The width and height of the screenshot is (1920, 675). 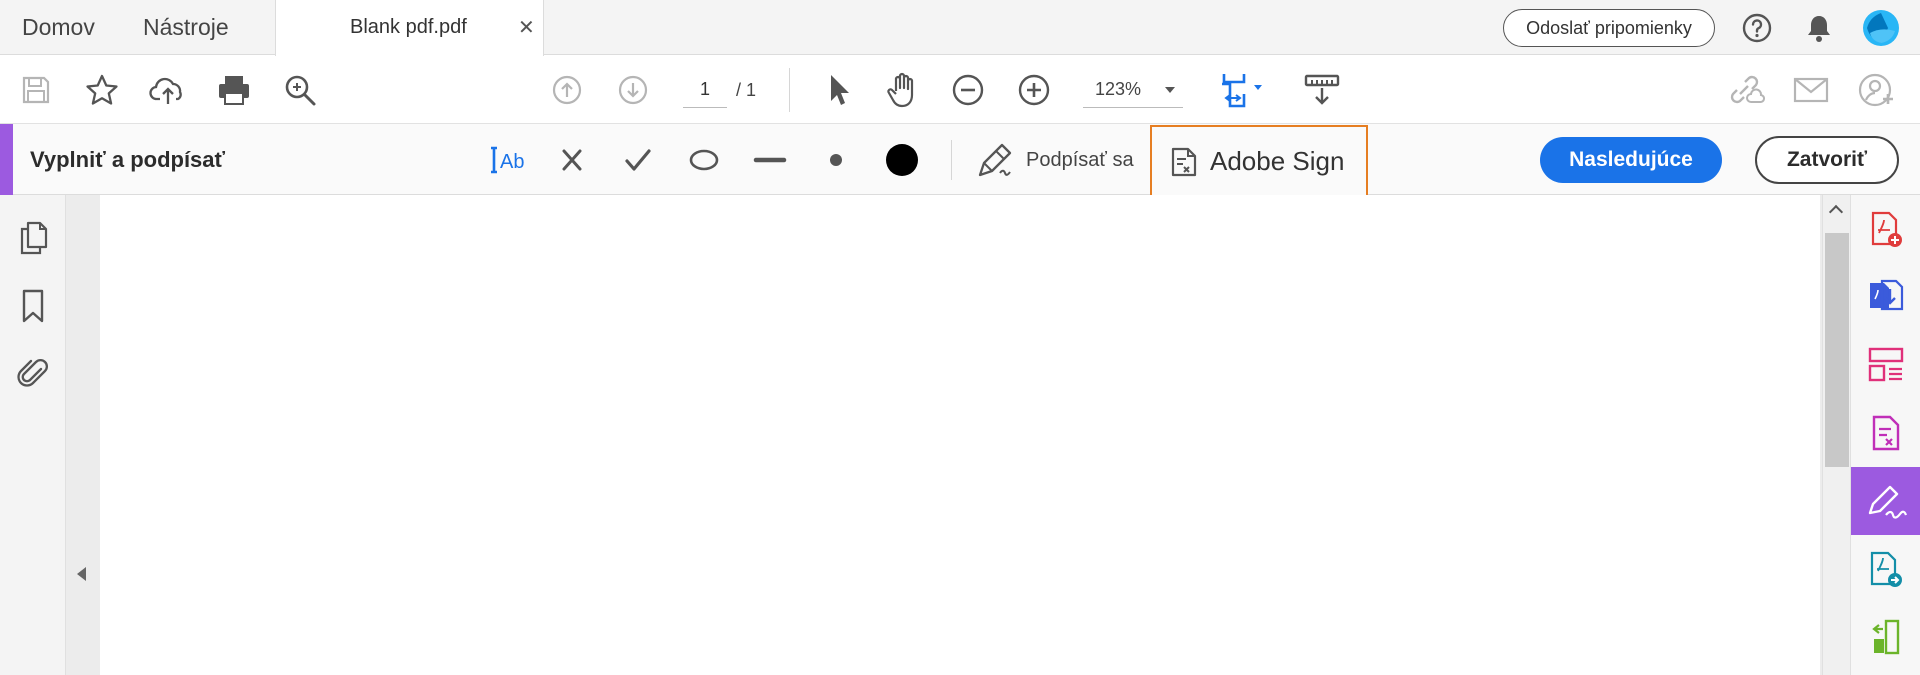 What do you see at coordinates (968, 90) in the screenshot?
I see `zoom-out-icon` at bounding box center [968, 90].